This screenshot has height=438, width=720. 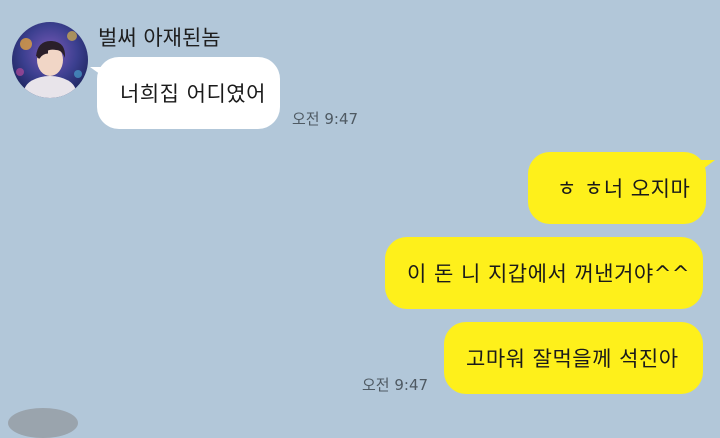 What do you see at coordinates (193, 94) in the screenshot?
I see `message-text: 너희집 어디였어` at bounding box center [193, 94].